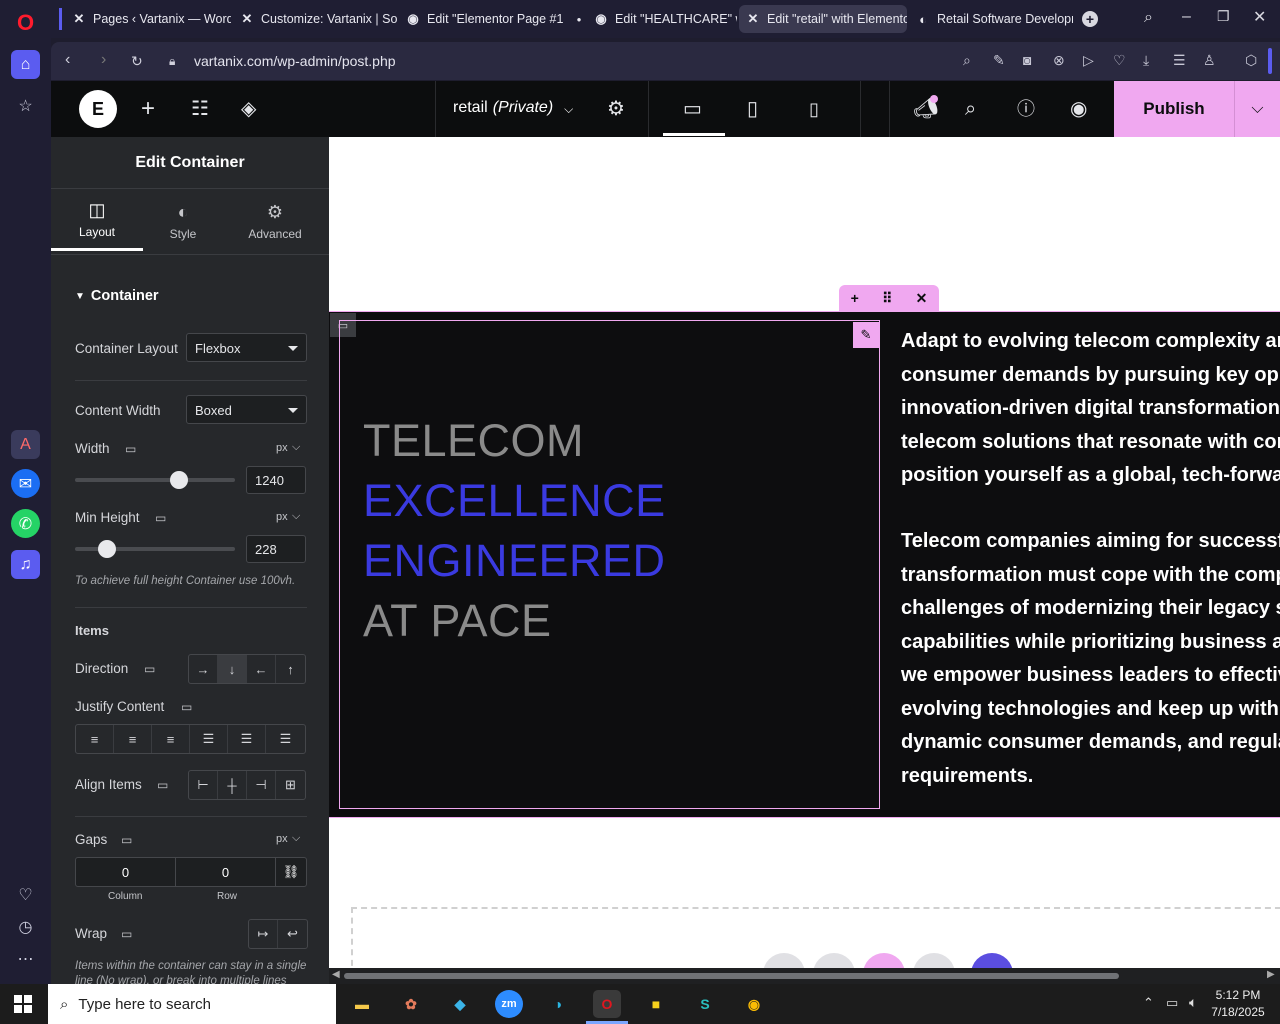 The height and width of the screenshot is (1024, 1280). Describe the element at coordinates (814, 109) in the screenshot. I see `mobile-view-icon: ▯` at that location.